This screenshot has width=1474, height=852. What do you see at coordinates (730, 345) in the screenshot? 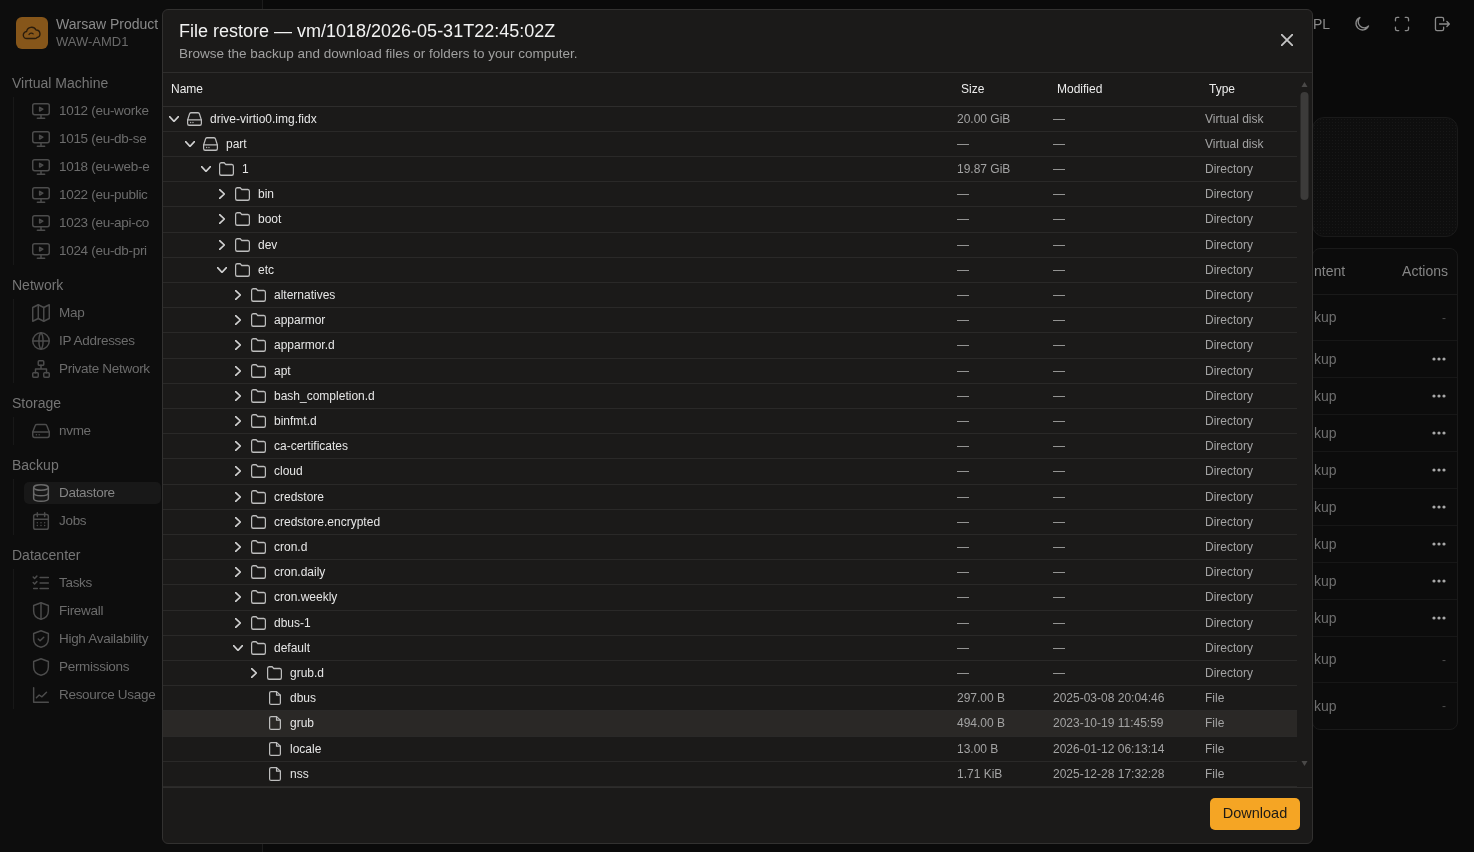
I see `table-row: apparmor.d — — Directory` at bounding box center [730, 345].